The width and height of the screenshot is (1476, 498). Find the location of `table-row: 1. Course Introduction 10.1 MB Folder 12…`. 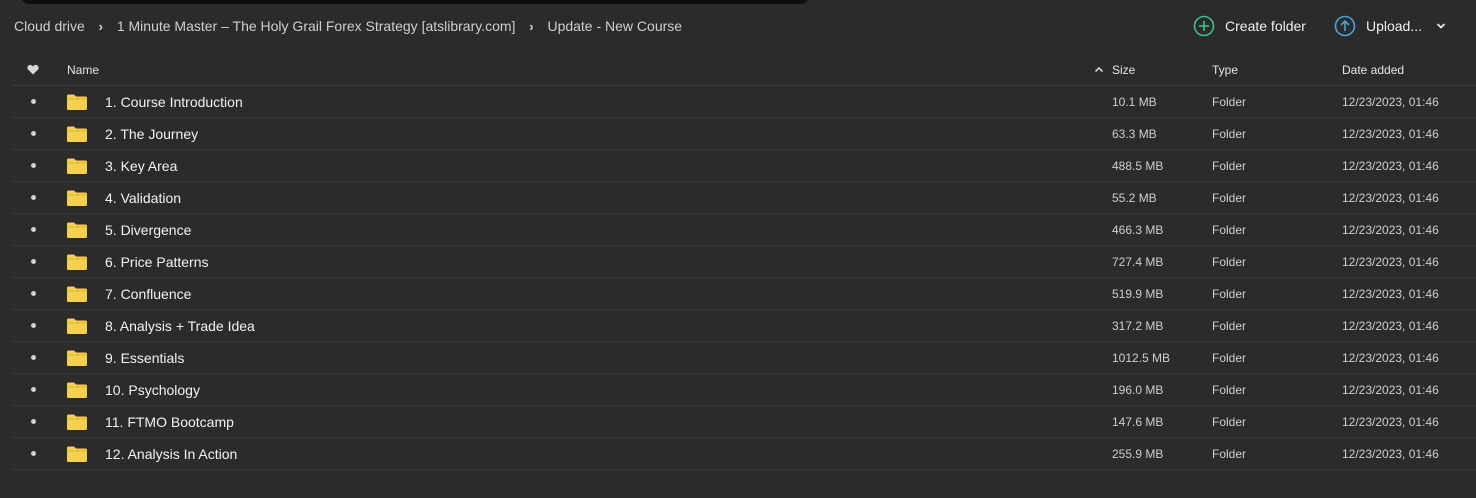

table-row: 1. Course Introduction 10.1 MB Folder 12… is located at coordinates (744, 102).